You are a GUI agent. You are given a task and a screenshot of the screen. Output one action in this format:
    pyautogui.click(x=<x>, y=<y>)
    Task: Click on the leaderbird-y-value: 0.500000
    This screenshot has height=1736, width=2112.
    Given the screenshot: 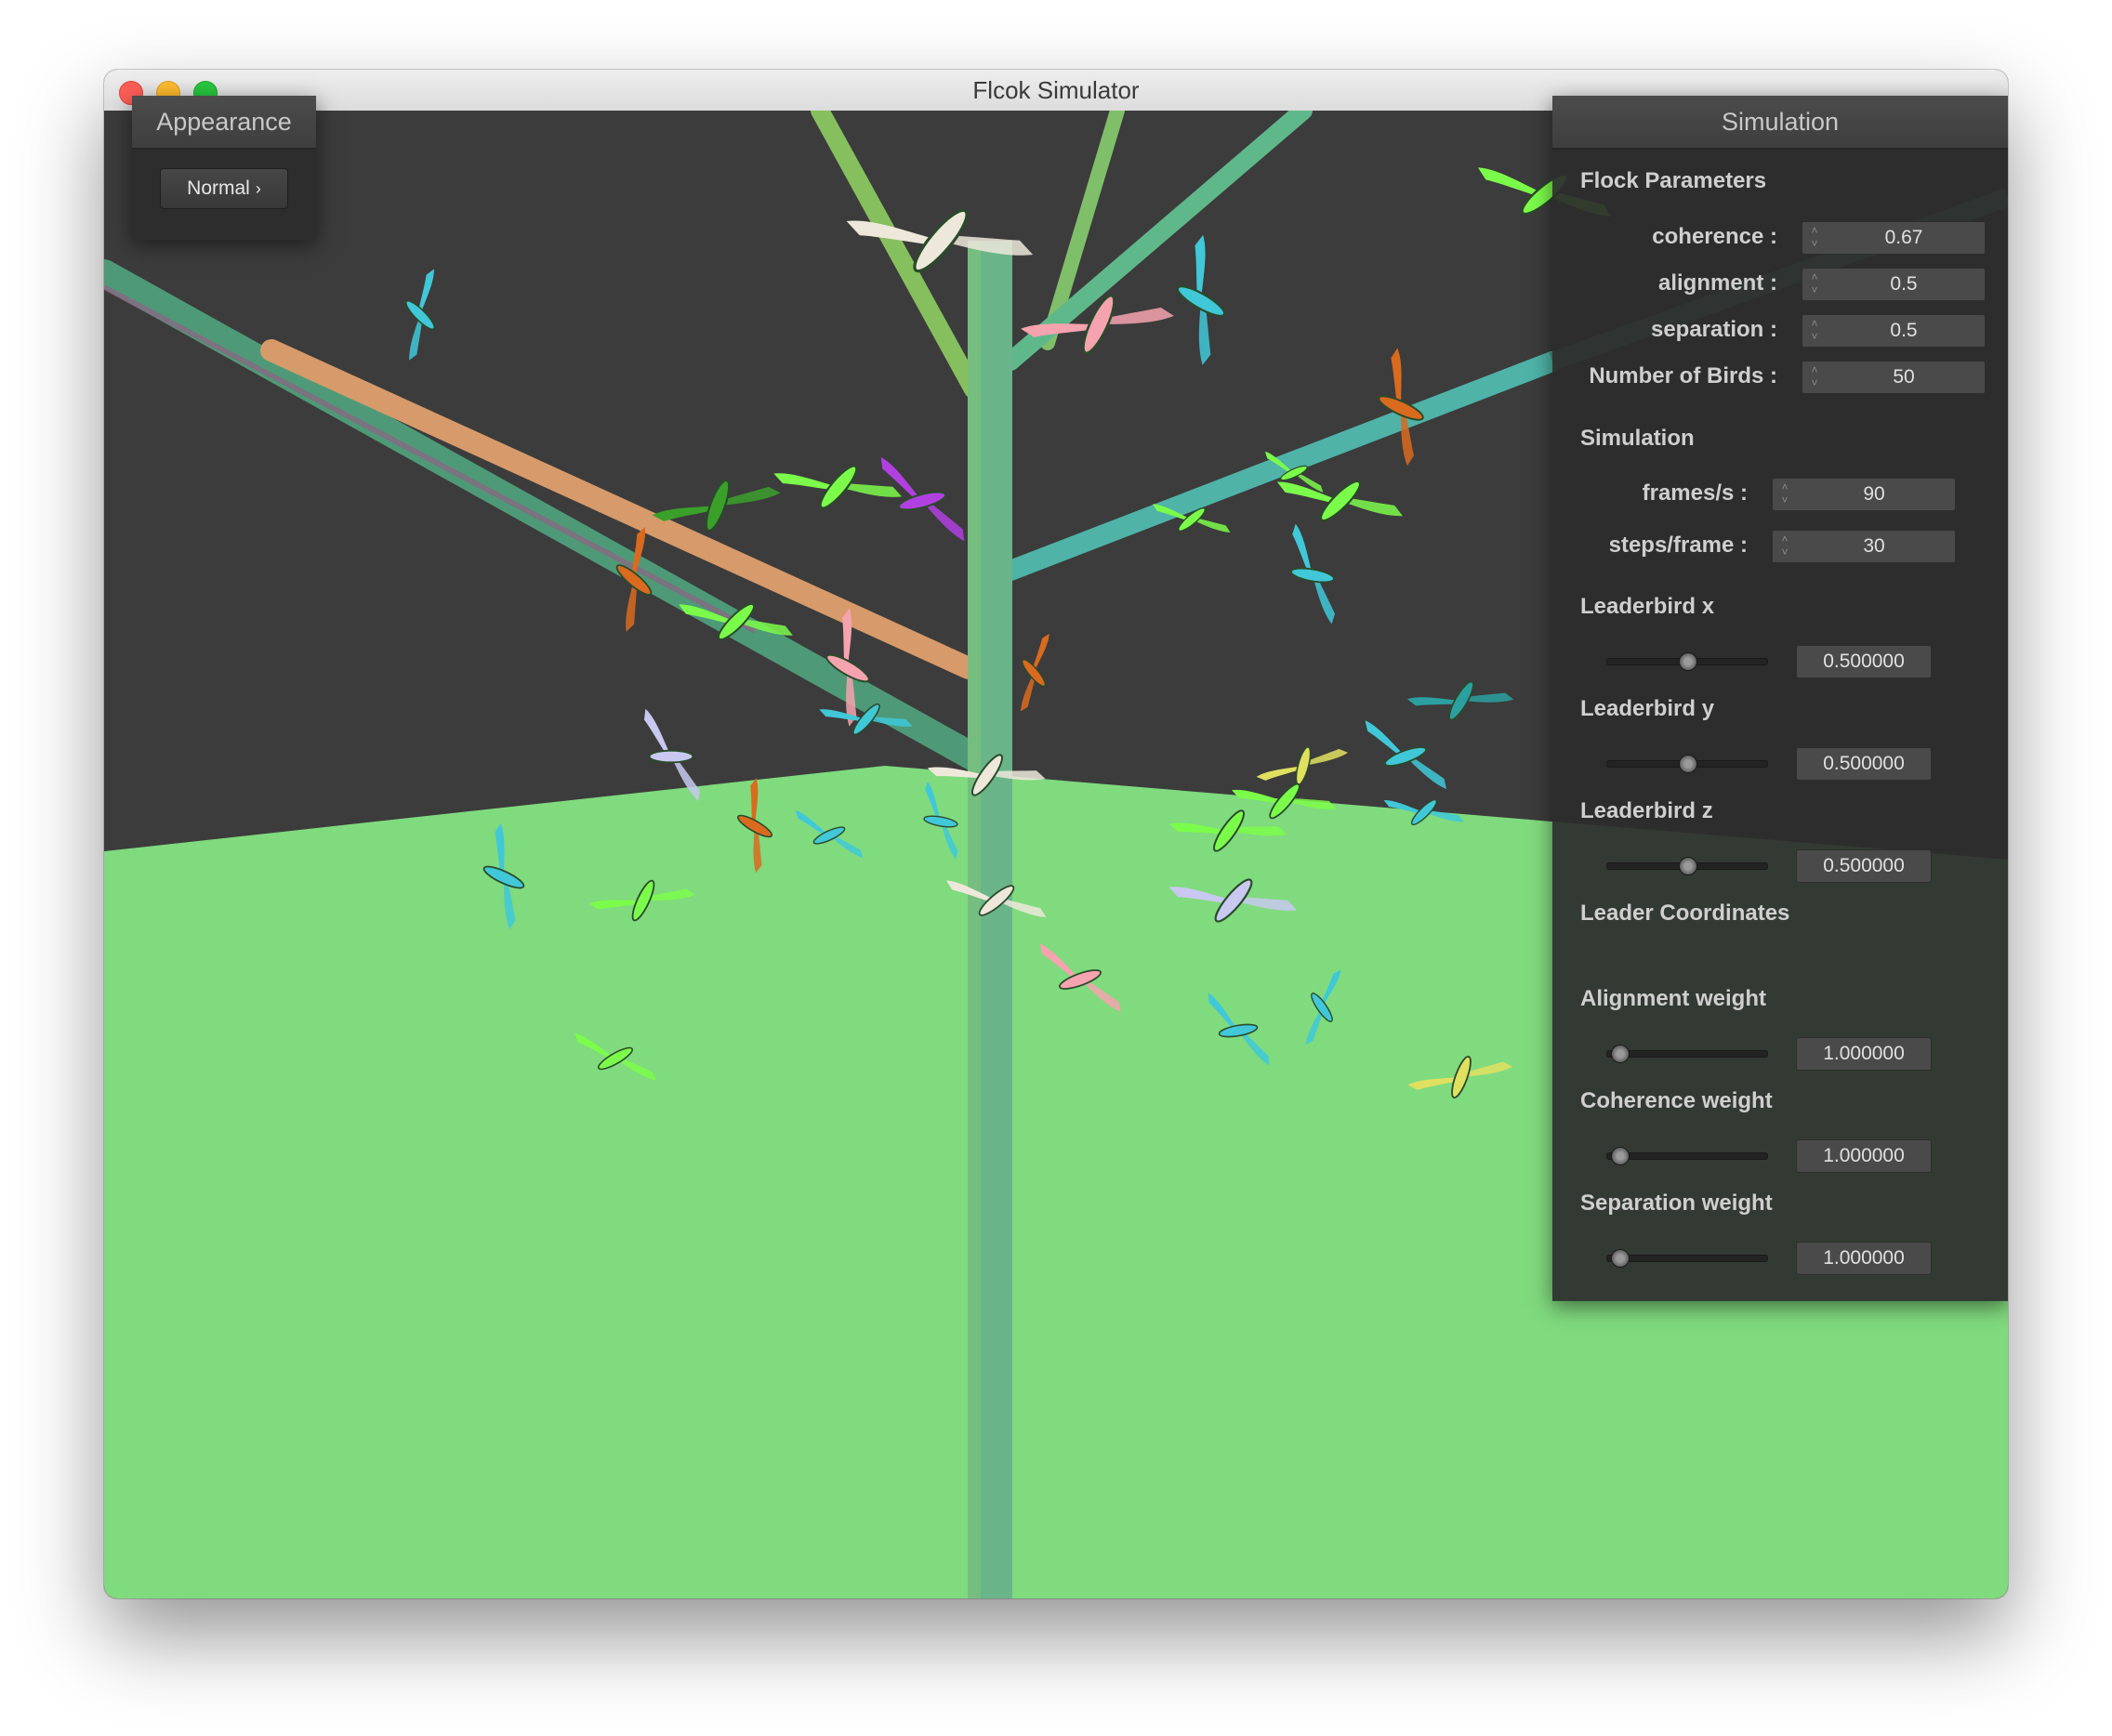 What is the action you would take?
    pyautogui.click(x=1864, y=764)
    